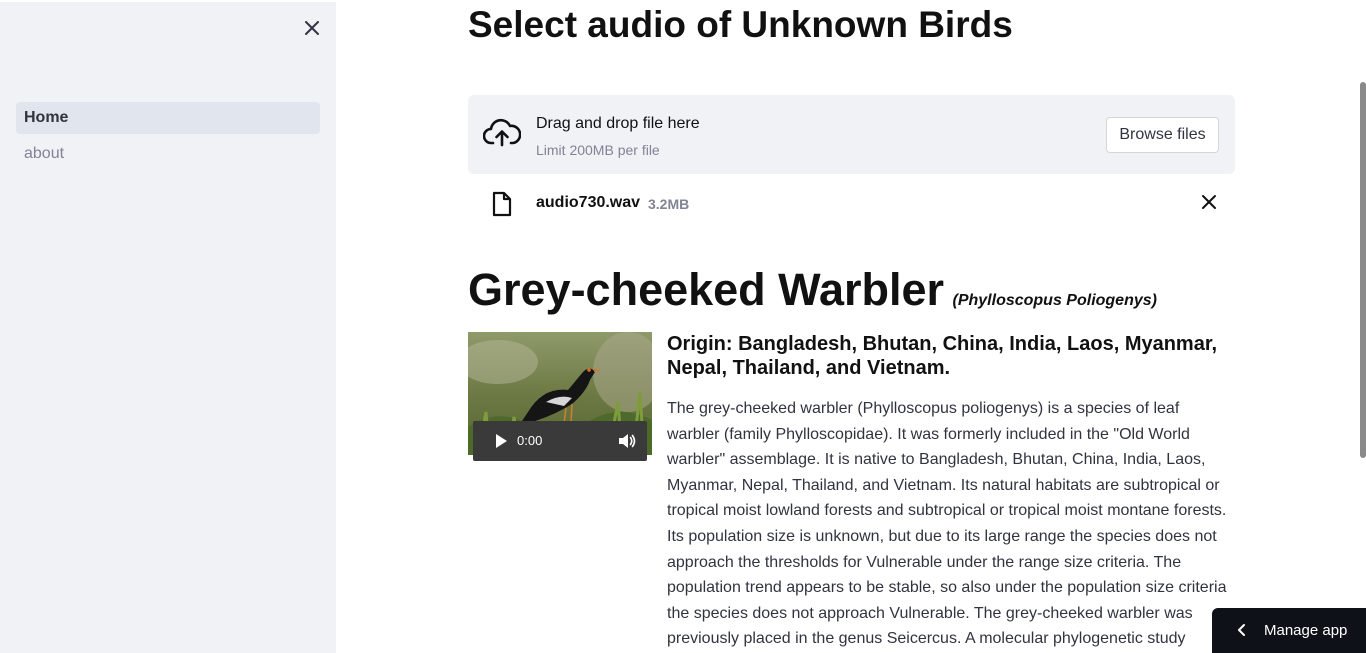  I want to click on uploaded-file-row: audio730.wav 3.2MB, so click(851, 204).